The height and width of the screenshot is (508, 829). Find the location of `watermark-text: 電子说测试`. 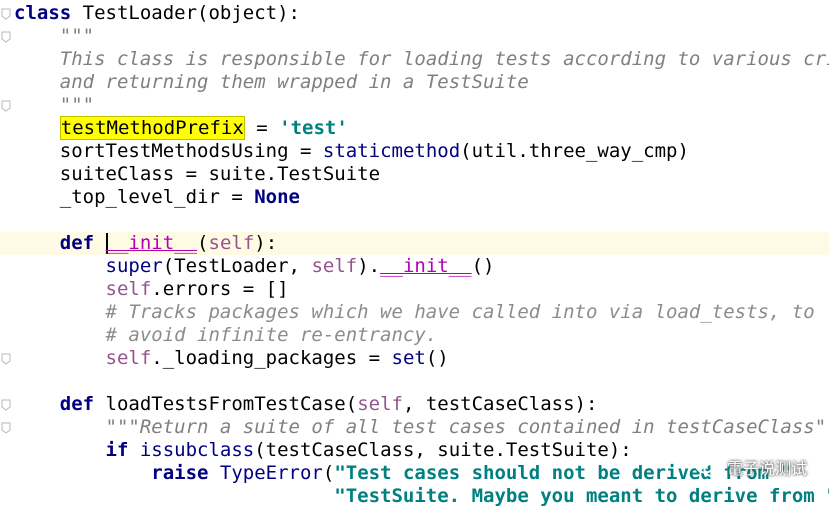

watermark-text: 電子说测试 is located at coordinates (766, 468).